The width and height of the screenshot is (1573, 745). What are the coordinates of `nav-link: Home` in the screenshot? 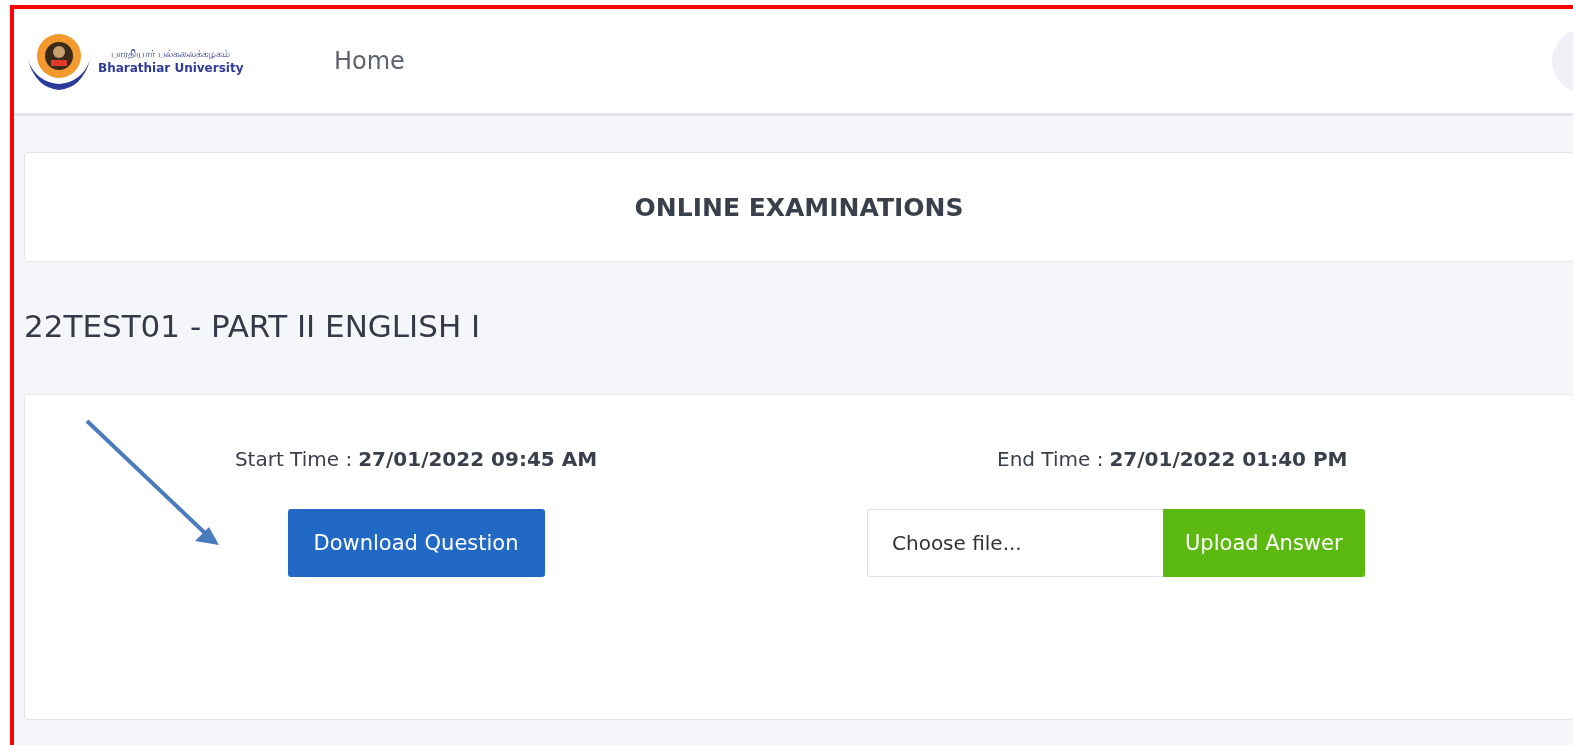 It's located at (369, 61).